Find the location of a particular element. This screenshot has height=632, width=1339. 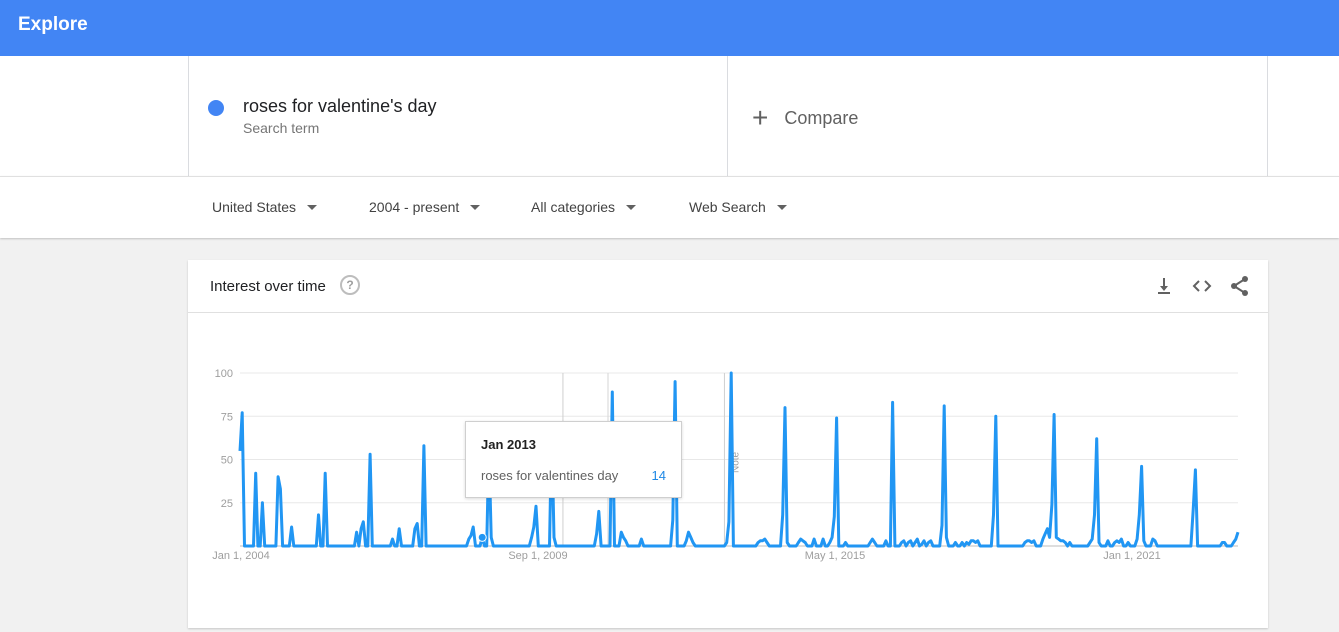

help-icon: ? is located at coordinates (350, 285).